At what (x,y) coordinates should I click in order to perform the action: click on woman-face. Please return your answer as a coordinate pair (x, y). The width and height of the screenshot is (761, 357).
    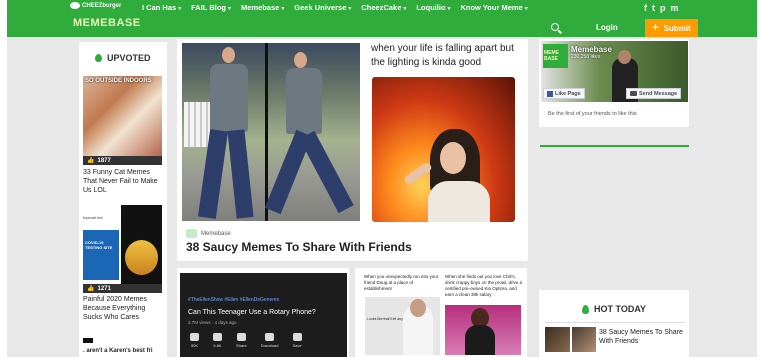
    Looking at the image, I should click on (453, 158).